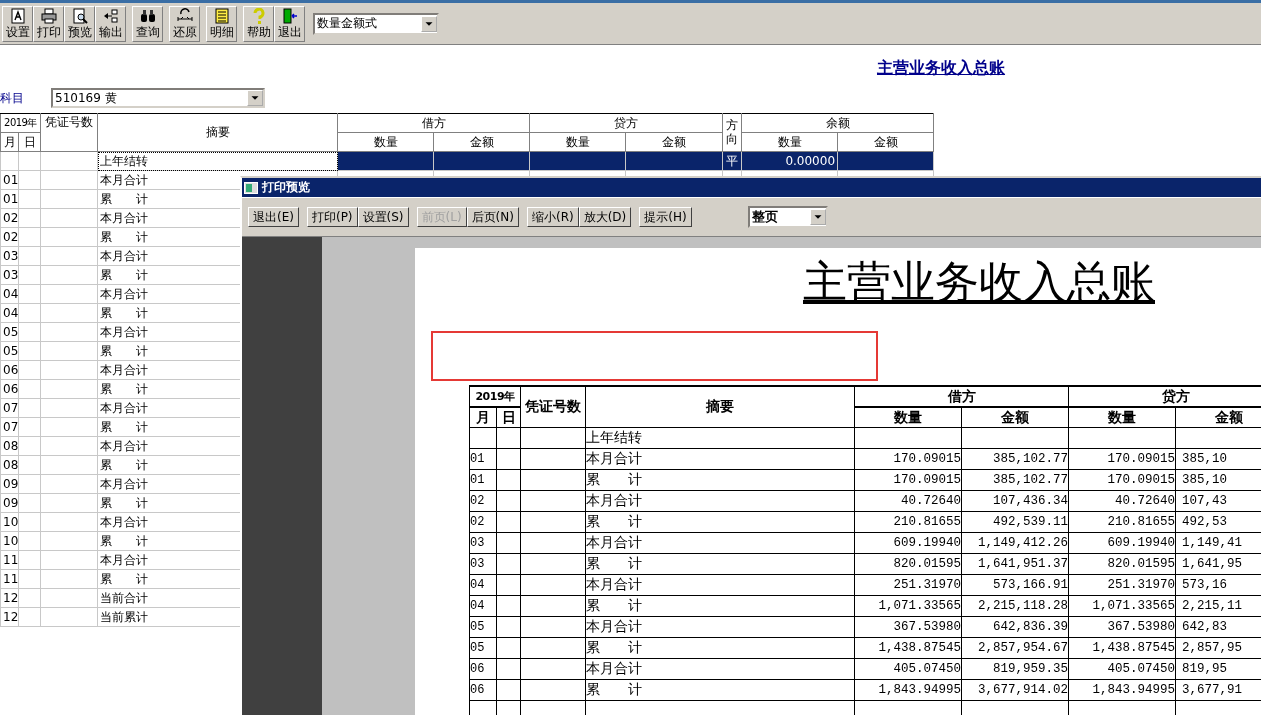  Describe the element at coordinates (17, 23) in the screenshot. I see `toolbar-button: 设置` at that location.